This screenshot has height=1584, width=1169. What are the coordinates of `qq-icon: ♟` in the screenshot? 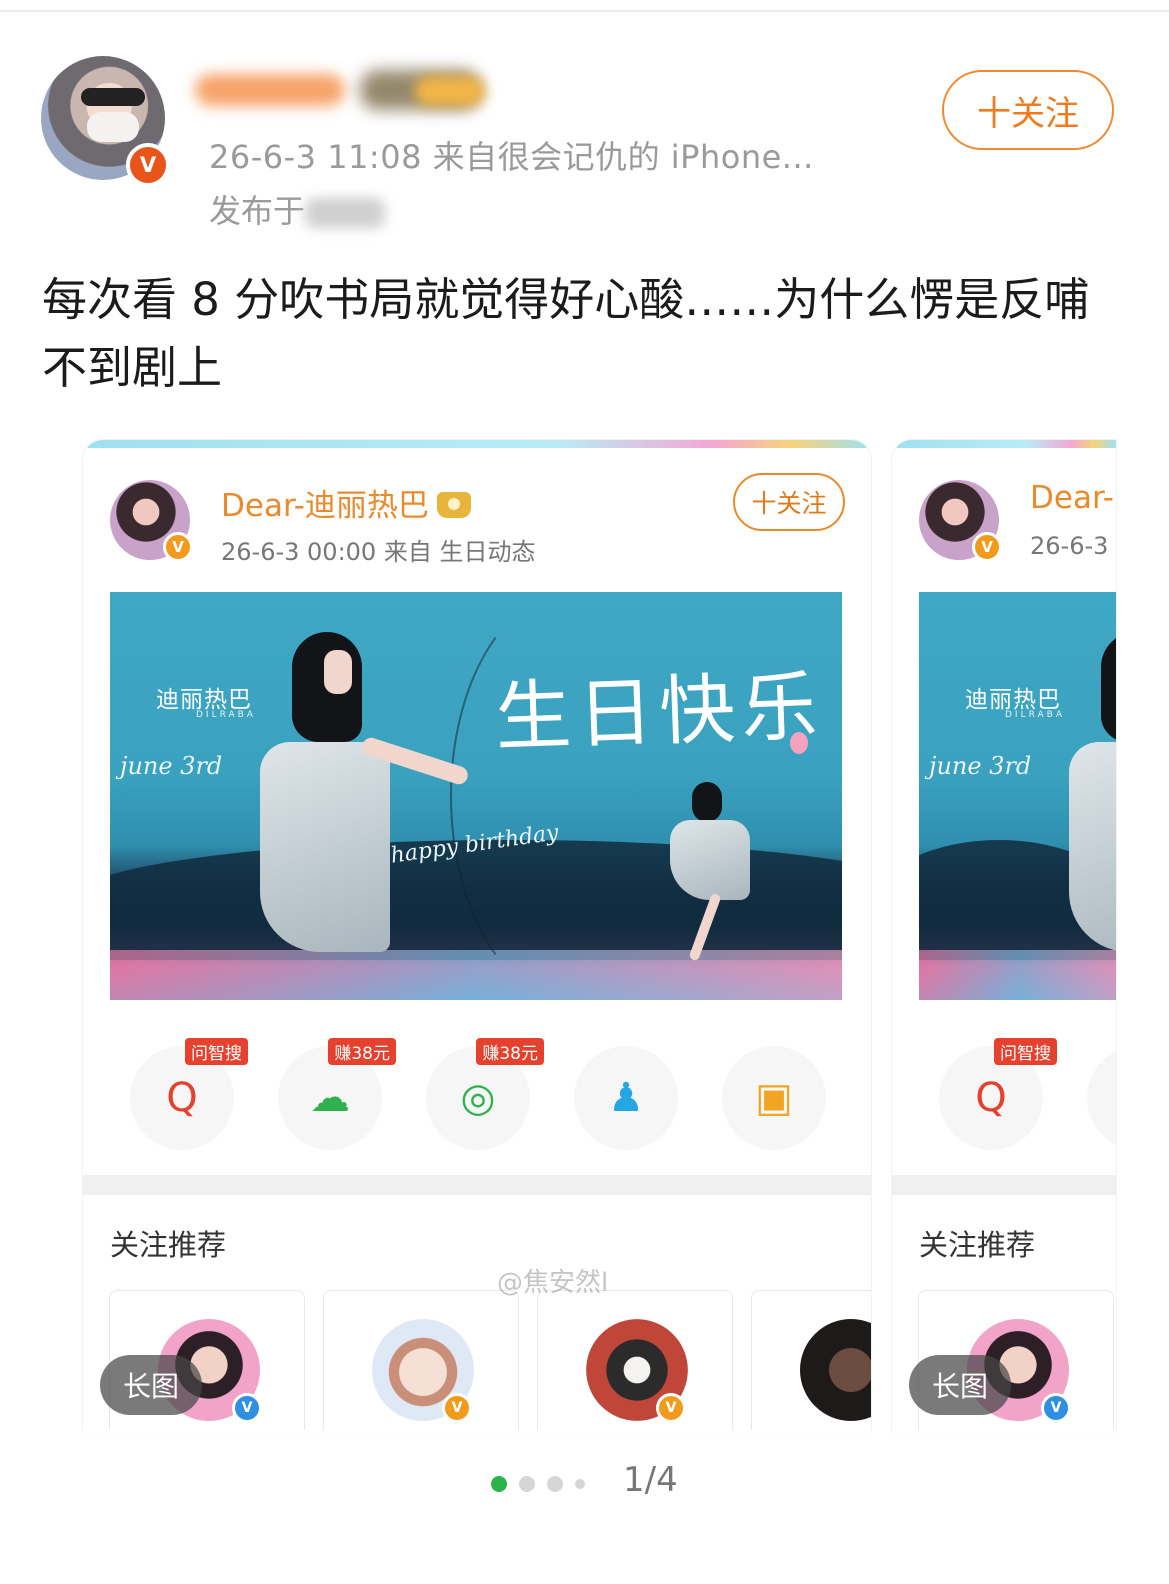 It's located at (626, 1098).